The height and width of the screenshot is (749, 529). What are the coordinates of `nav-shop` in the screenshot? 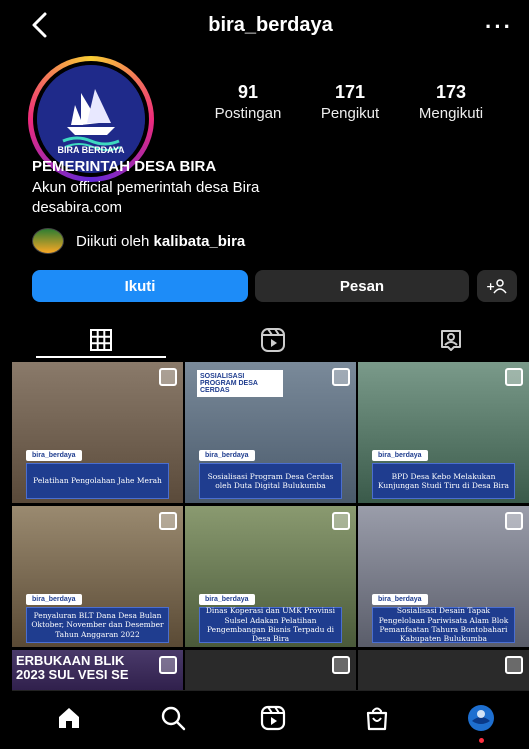 It's located at (377, 718).